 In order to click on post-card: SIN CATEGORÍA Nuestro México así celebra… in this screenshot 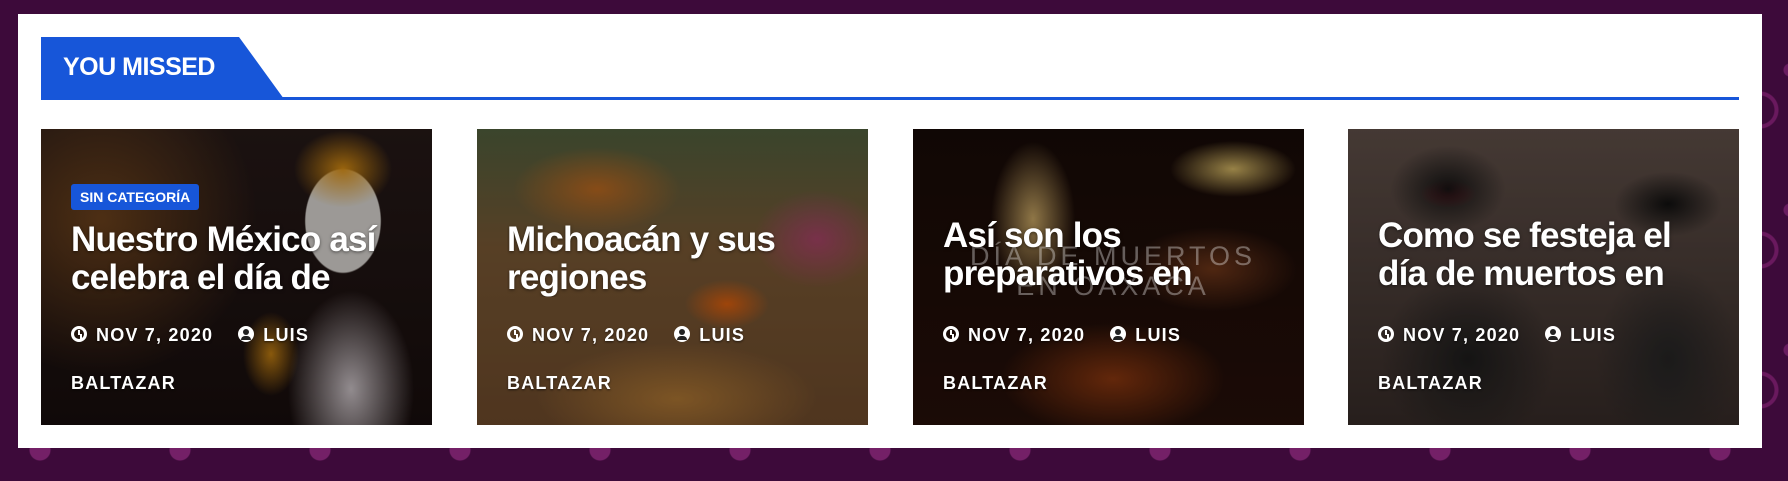, I will do `click(236, 277)`.